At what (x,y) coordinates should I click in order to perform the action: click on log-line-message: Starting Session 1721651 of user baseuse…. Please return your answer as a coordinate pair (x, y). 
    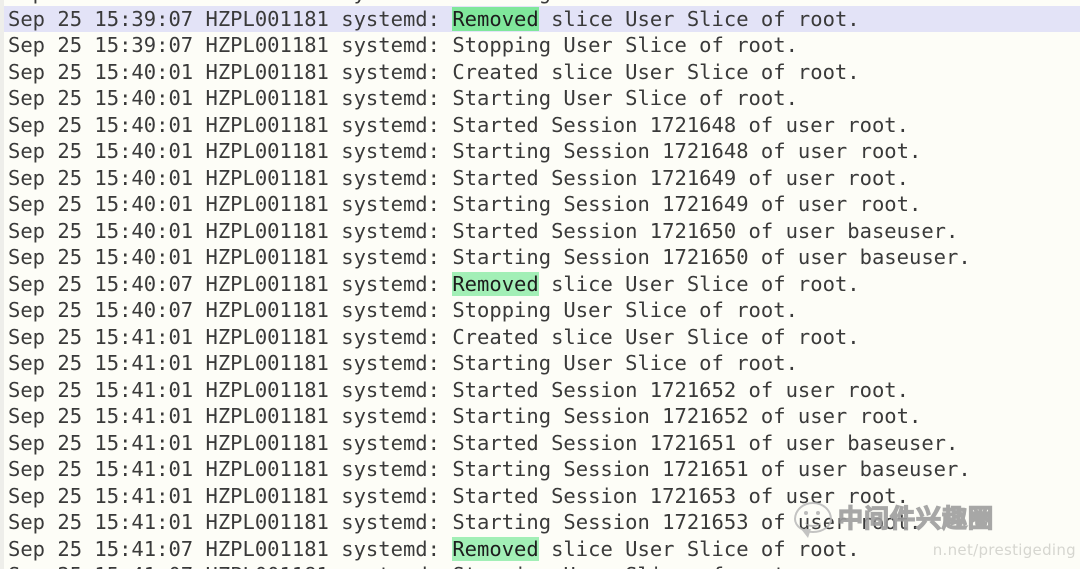
    Looking at the image, I should click on (711, 469).